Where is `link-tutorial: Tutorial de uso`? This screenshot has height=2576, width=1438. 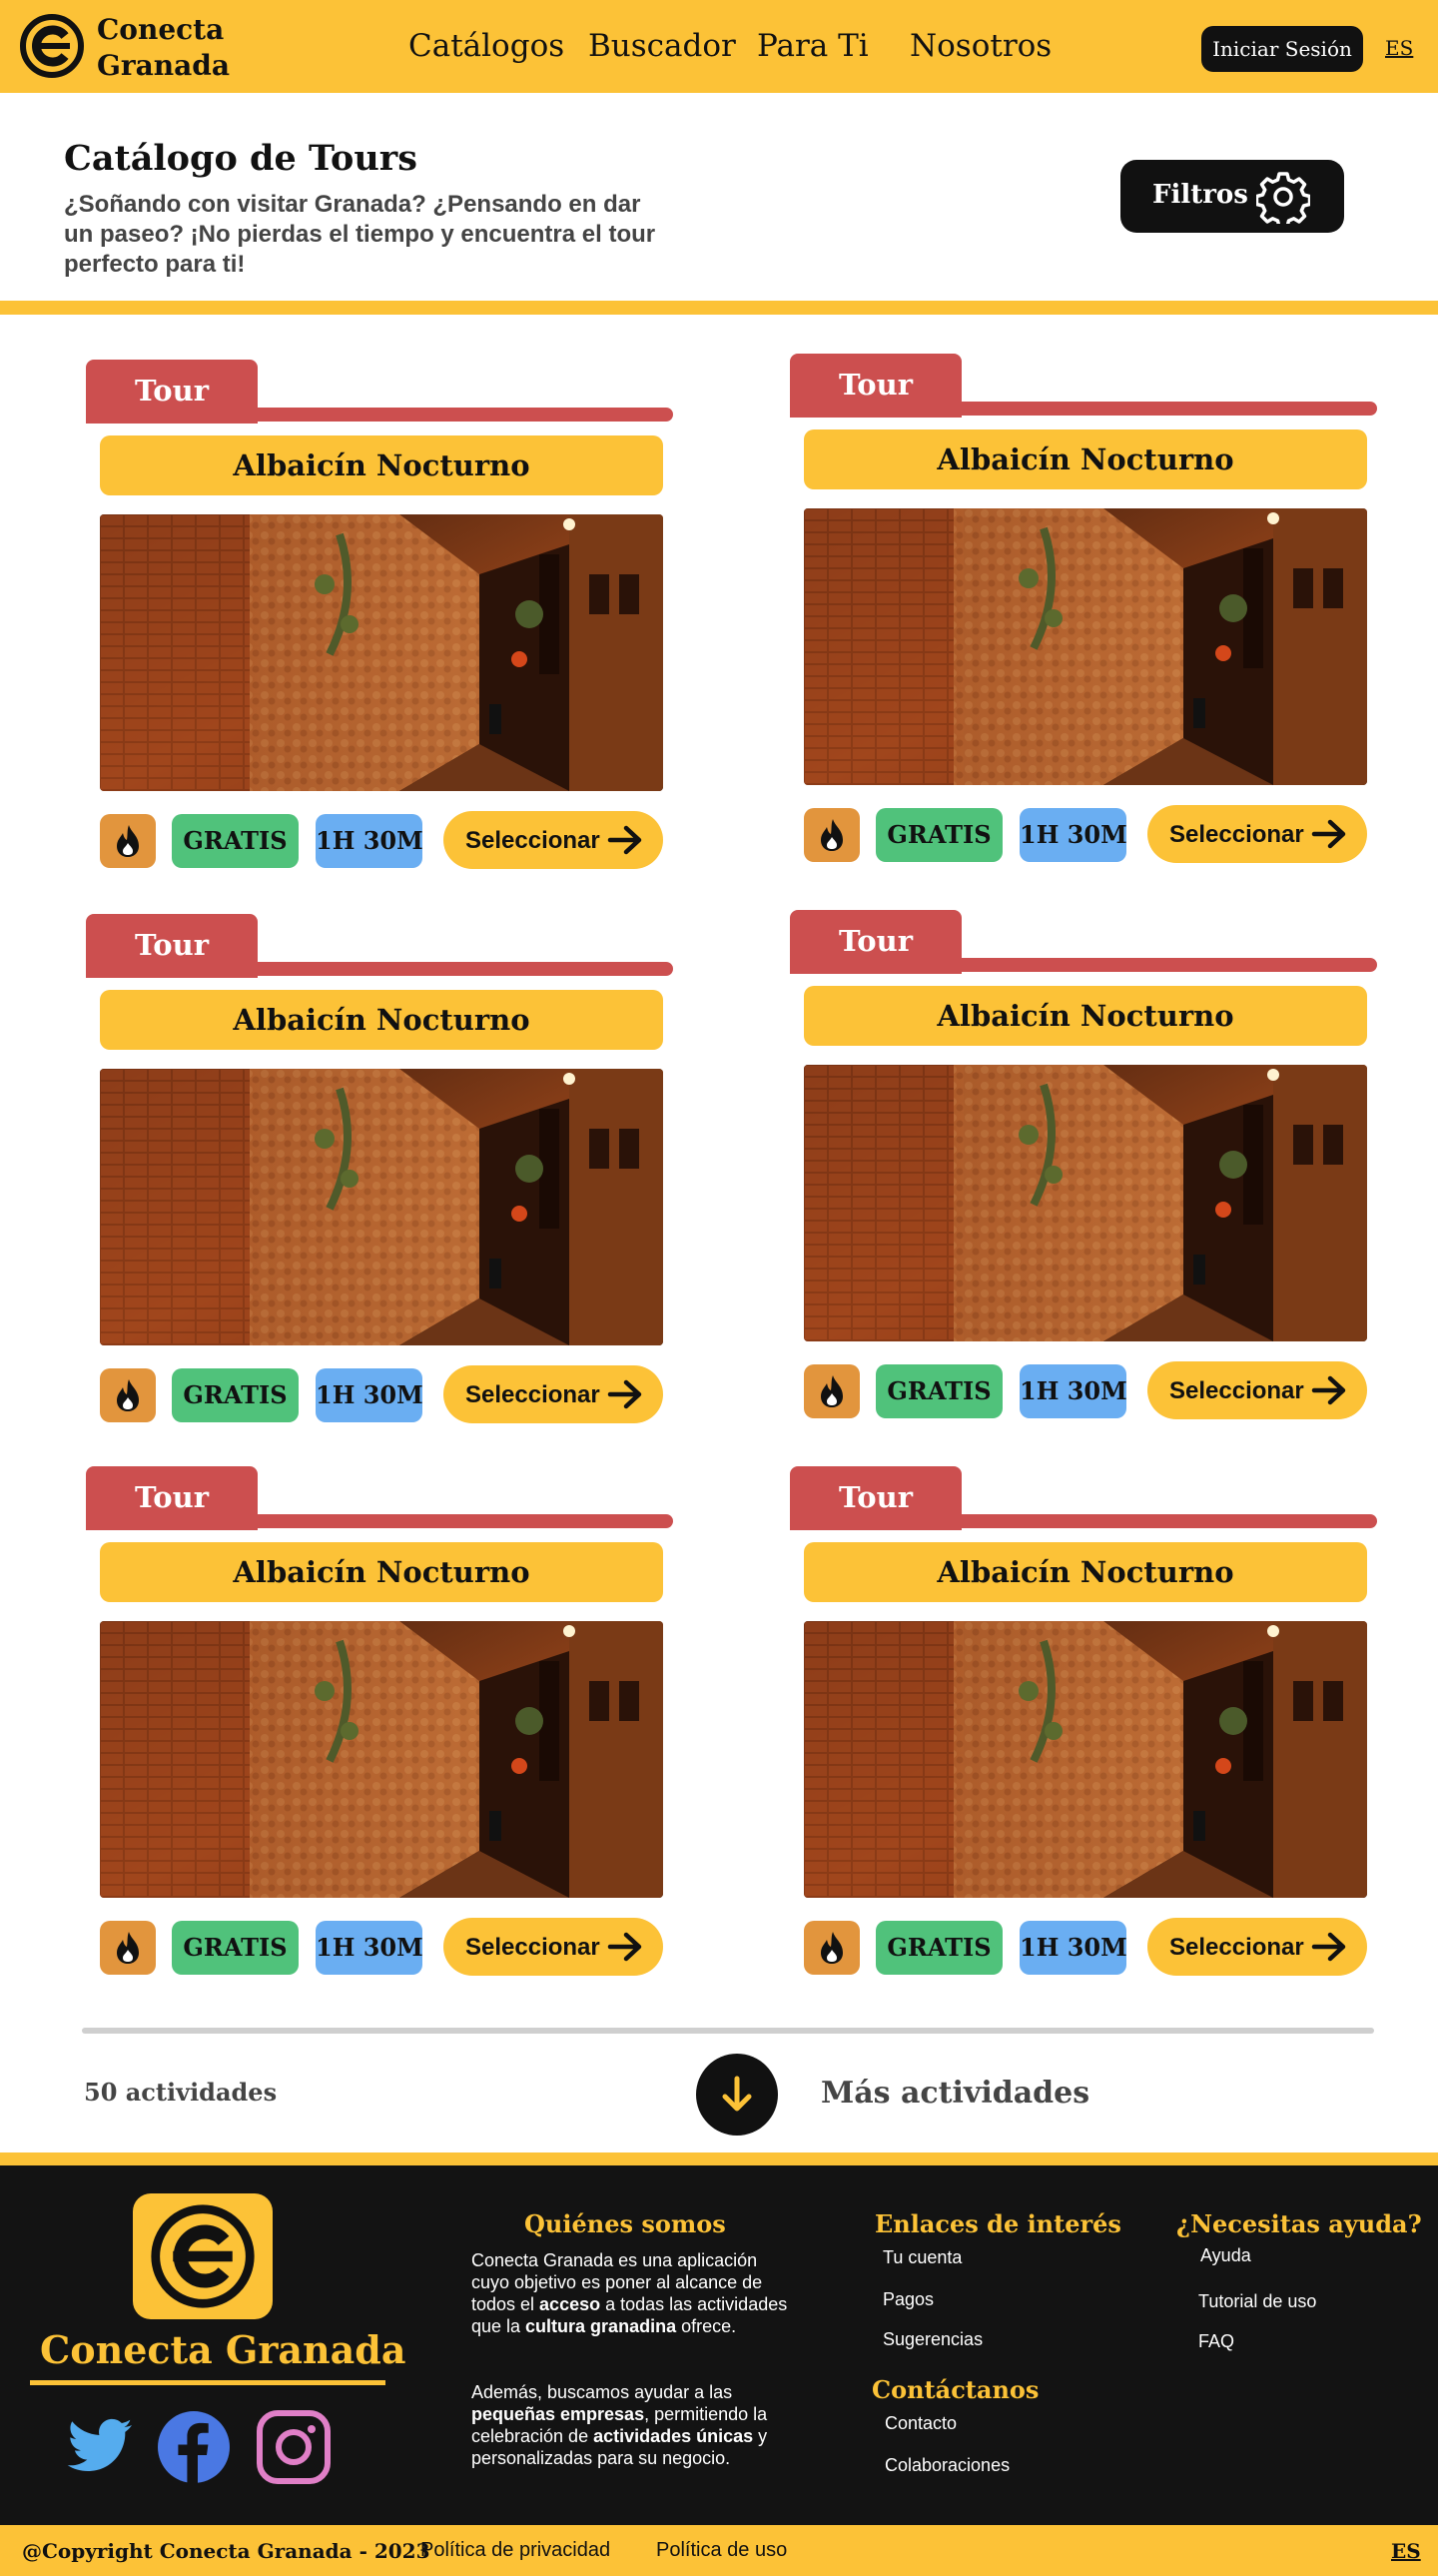
link-tutorial: Tutorial de uso is located at coordinates (1257, 2302).